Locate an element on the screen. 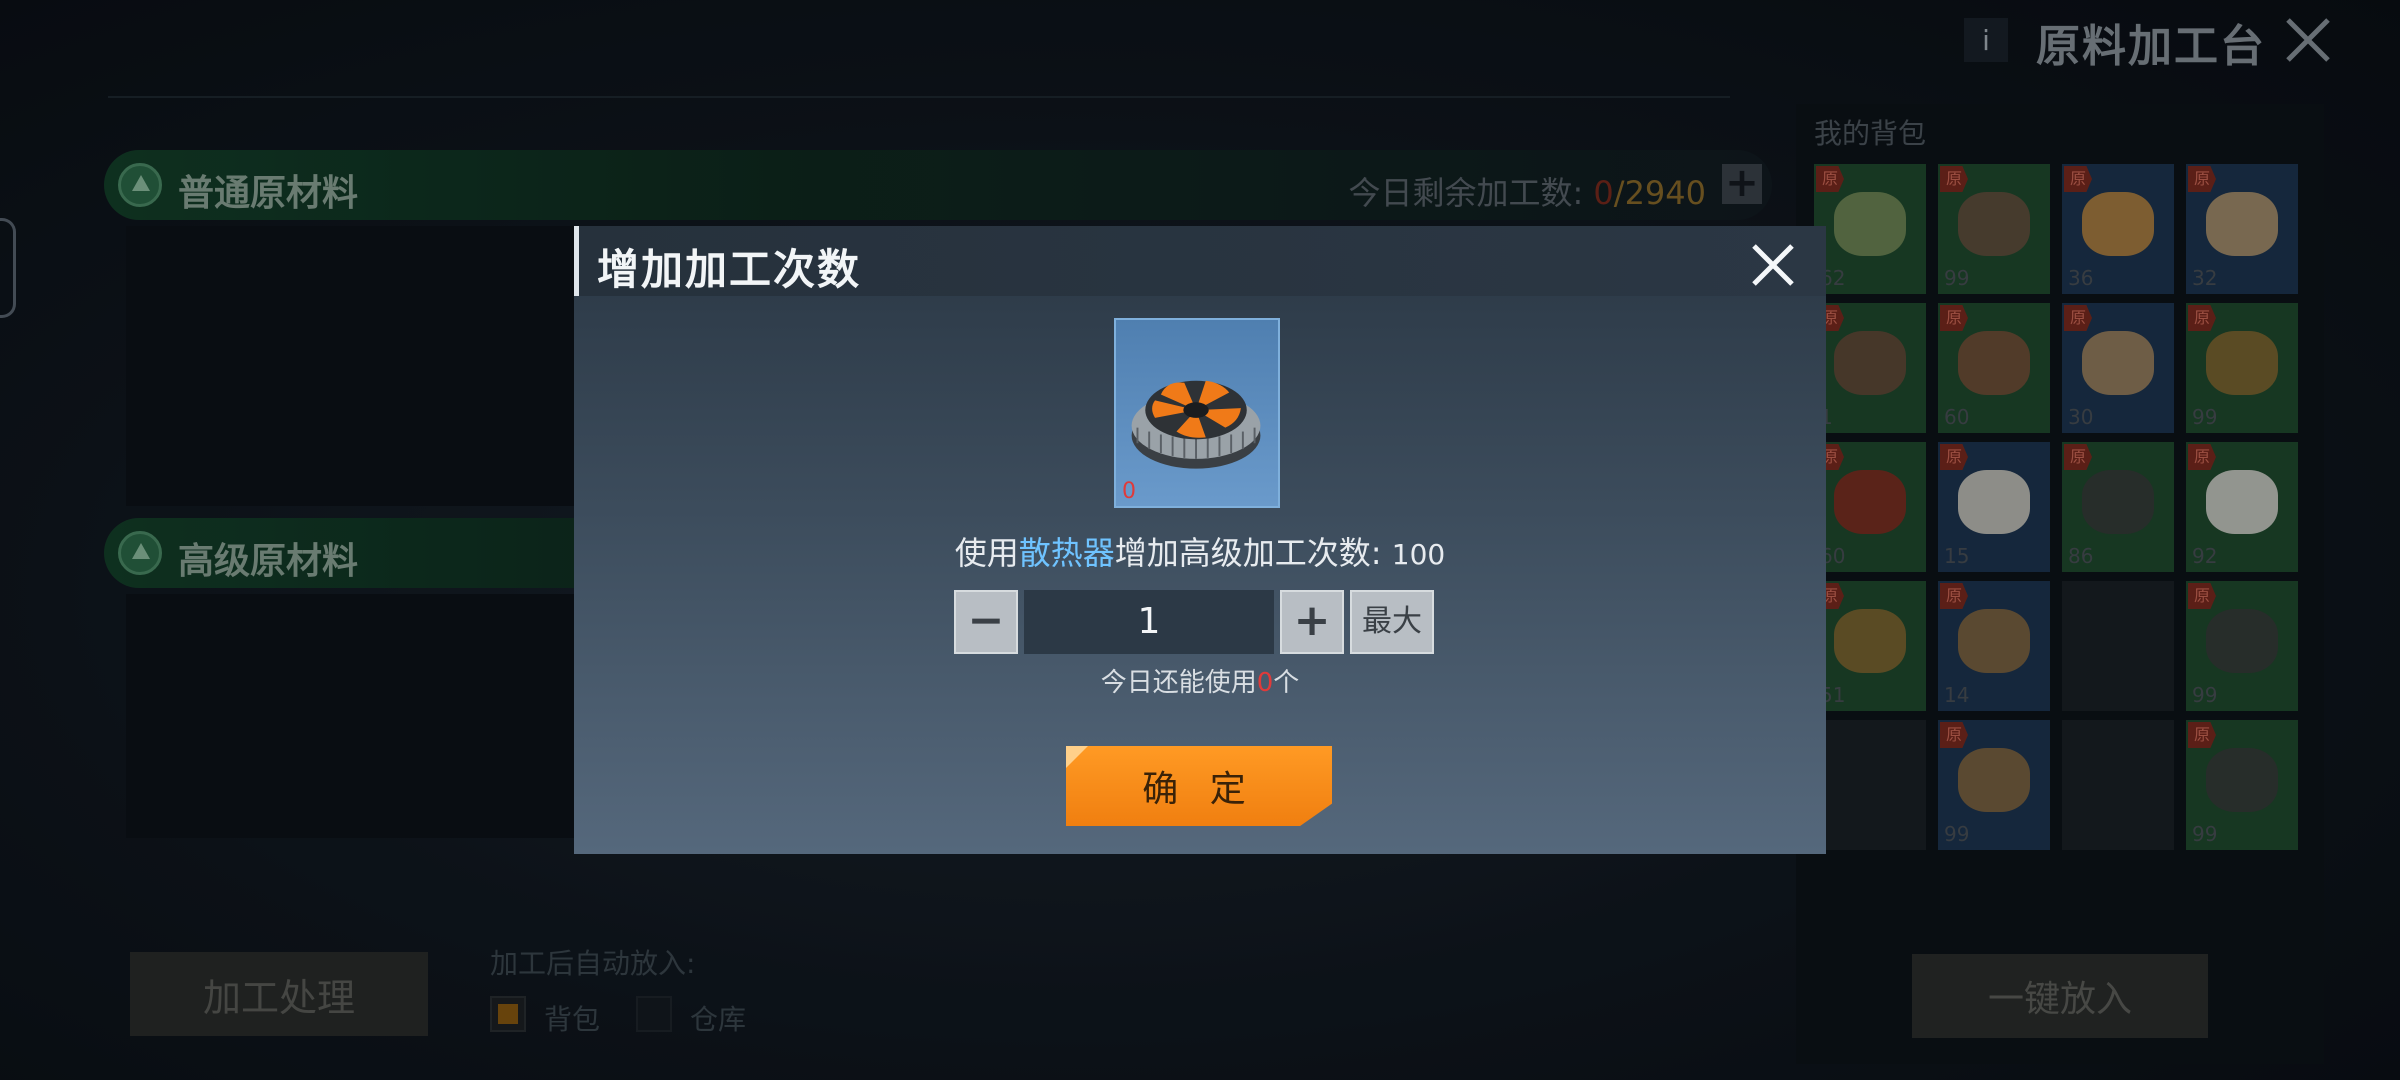 Image resolution: width=2400 pixels, height=1080 pixels. radiator-item-slot: 0 is located at coordinates (1197, 413).